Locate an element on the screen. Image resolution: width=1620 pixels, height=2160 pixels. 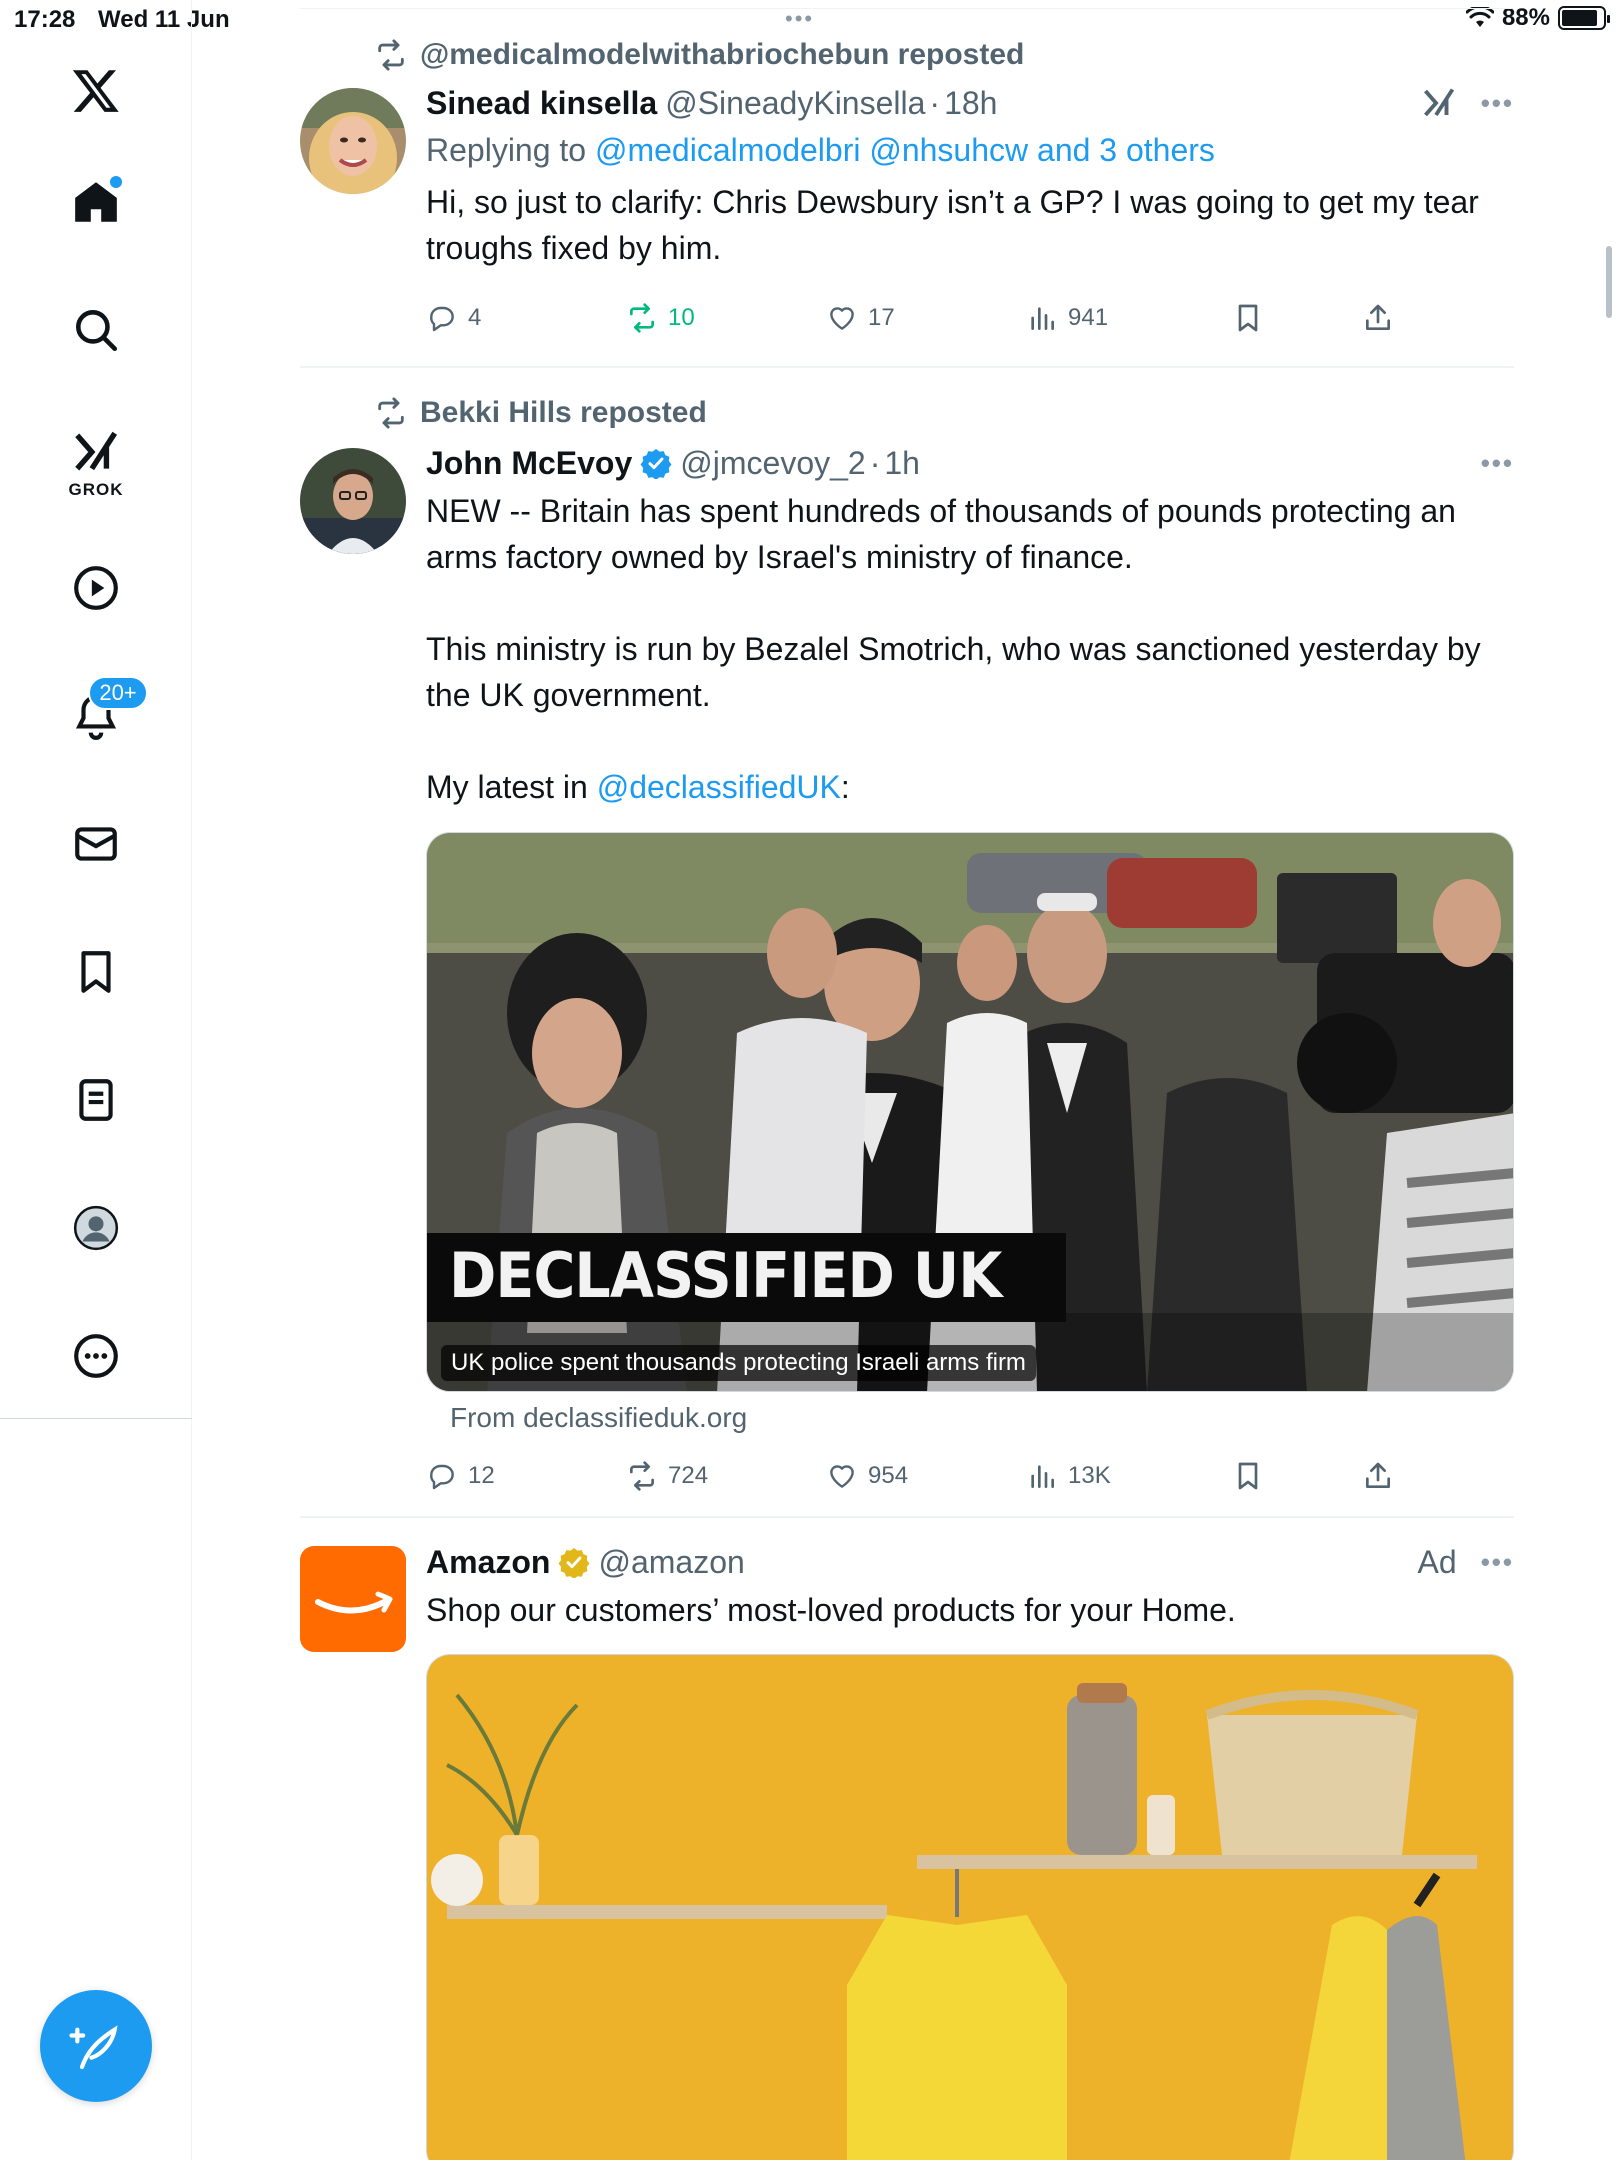
link-source: From declassifieduk.org is located at coordinates (598, 1418).